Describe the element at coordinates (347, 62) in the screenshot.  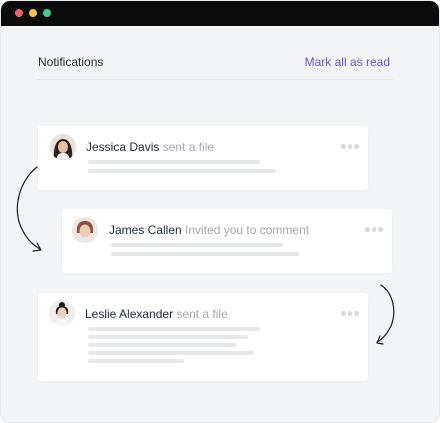
I see `mark-all-read-link: Mark all as read` at that location.